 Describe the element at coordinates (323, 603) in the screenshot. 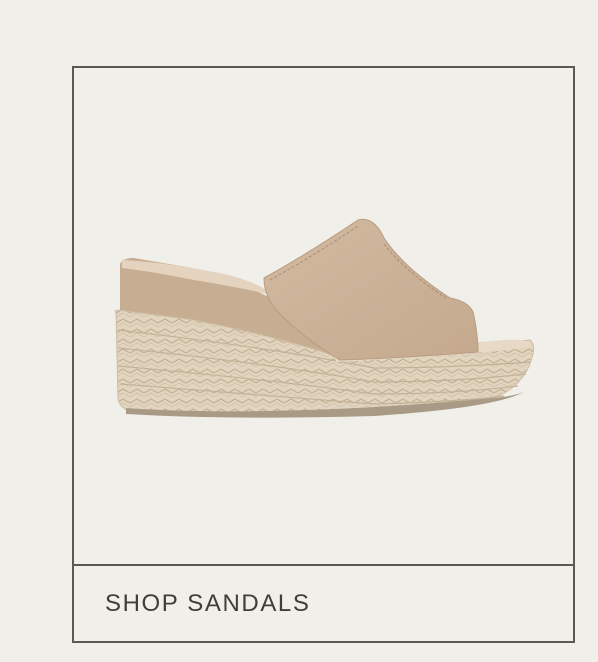

I see `shop-sandals-button: SHOP SANDALS` at that location.